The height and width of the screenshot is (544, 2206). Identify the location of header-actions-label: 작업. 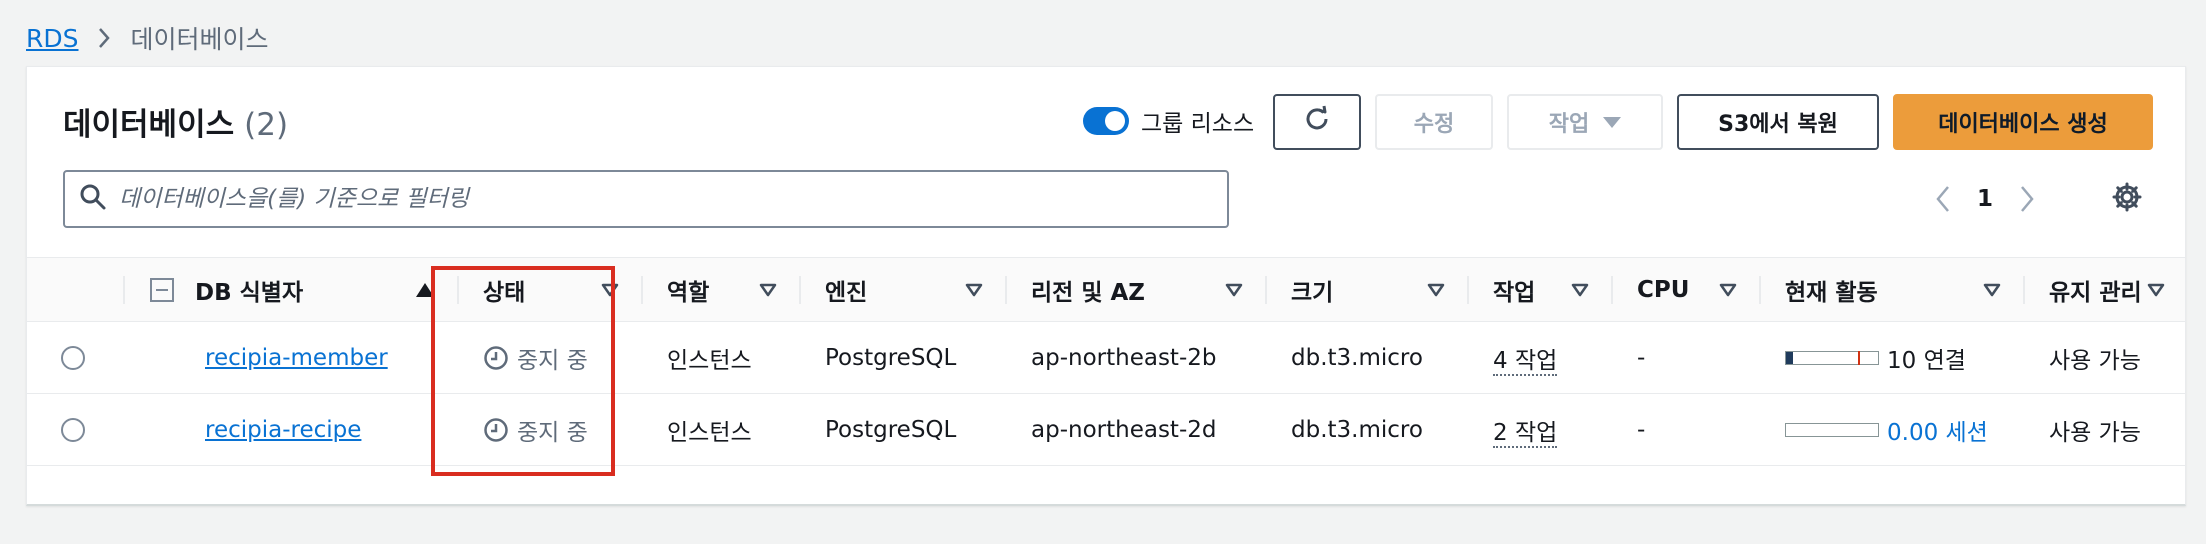
(1514, 292).